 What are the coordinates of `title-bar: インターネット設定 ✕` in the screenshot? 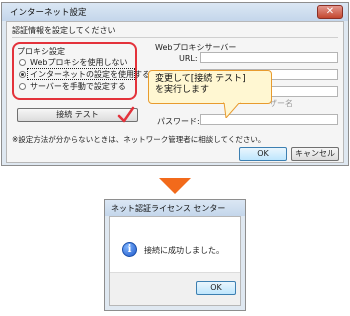 It's located at (175, 12).